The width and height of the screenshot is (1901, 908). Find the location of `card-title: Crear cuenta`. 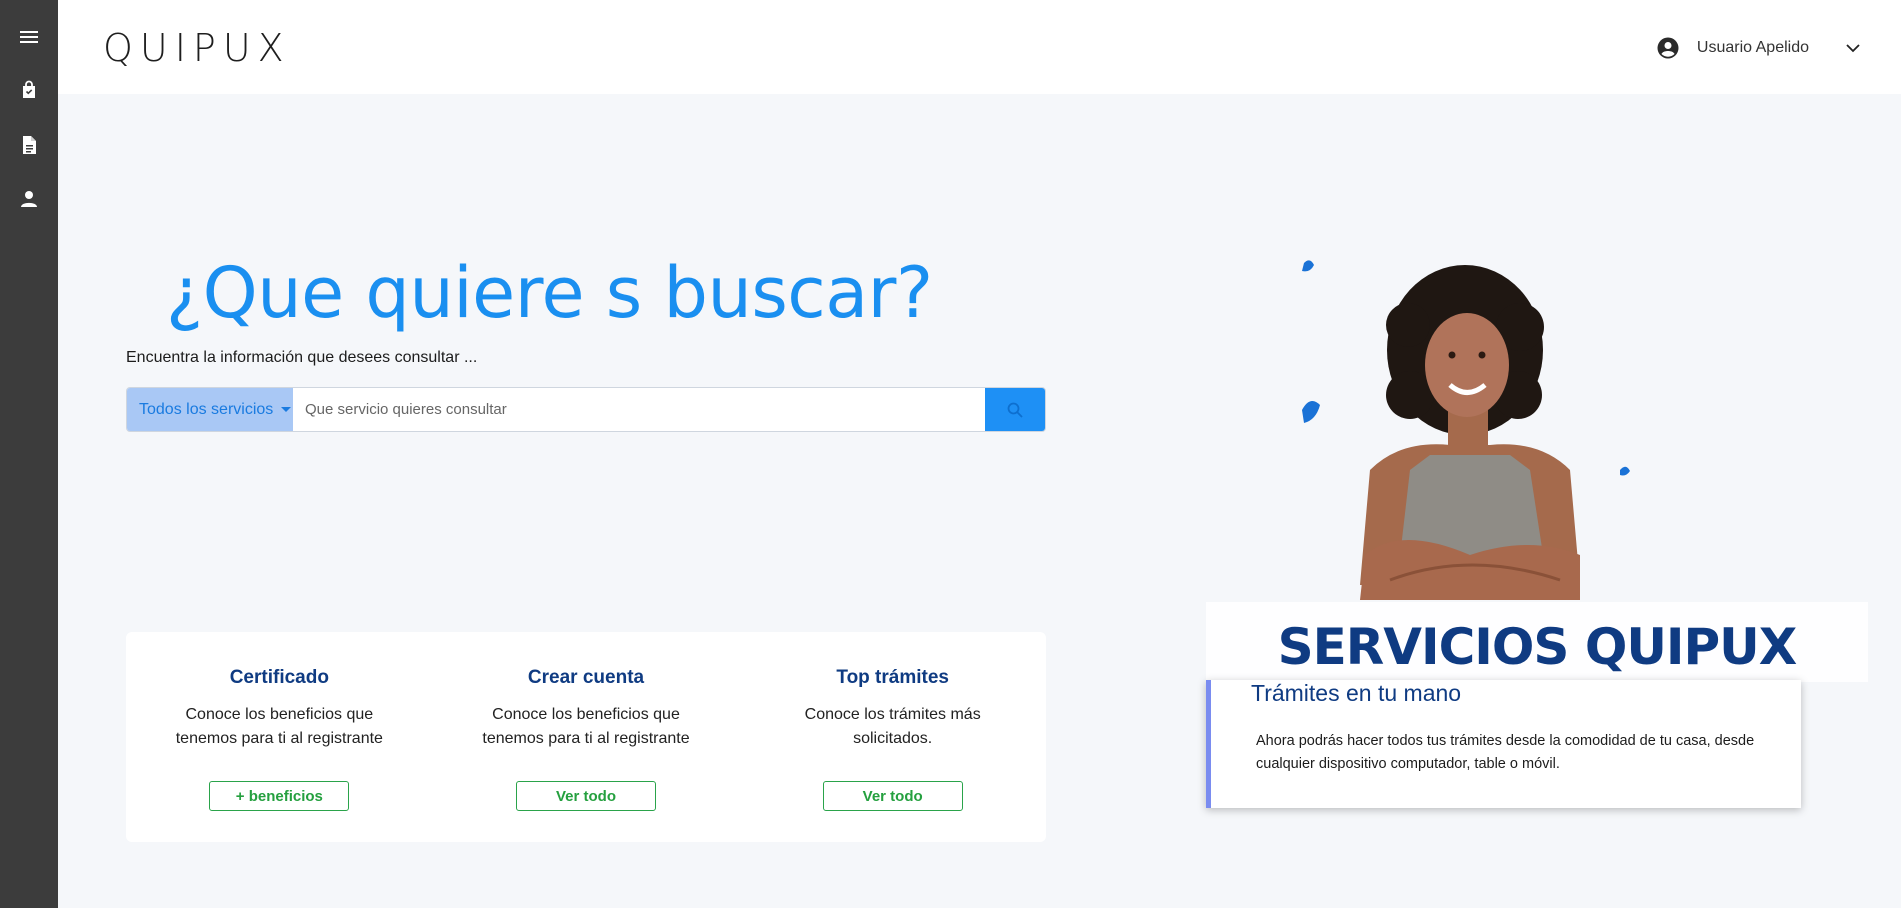

card-title: Crear cuenta is located at coordinates (586, 677).